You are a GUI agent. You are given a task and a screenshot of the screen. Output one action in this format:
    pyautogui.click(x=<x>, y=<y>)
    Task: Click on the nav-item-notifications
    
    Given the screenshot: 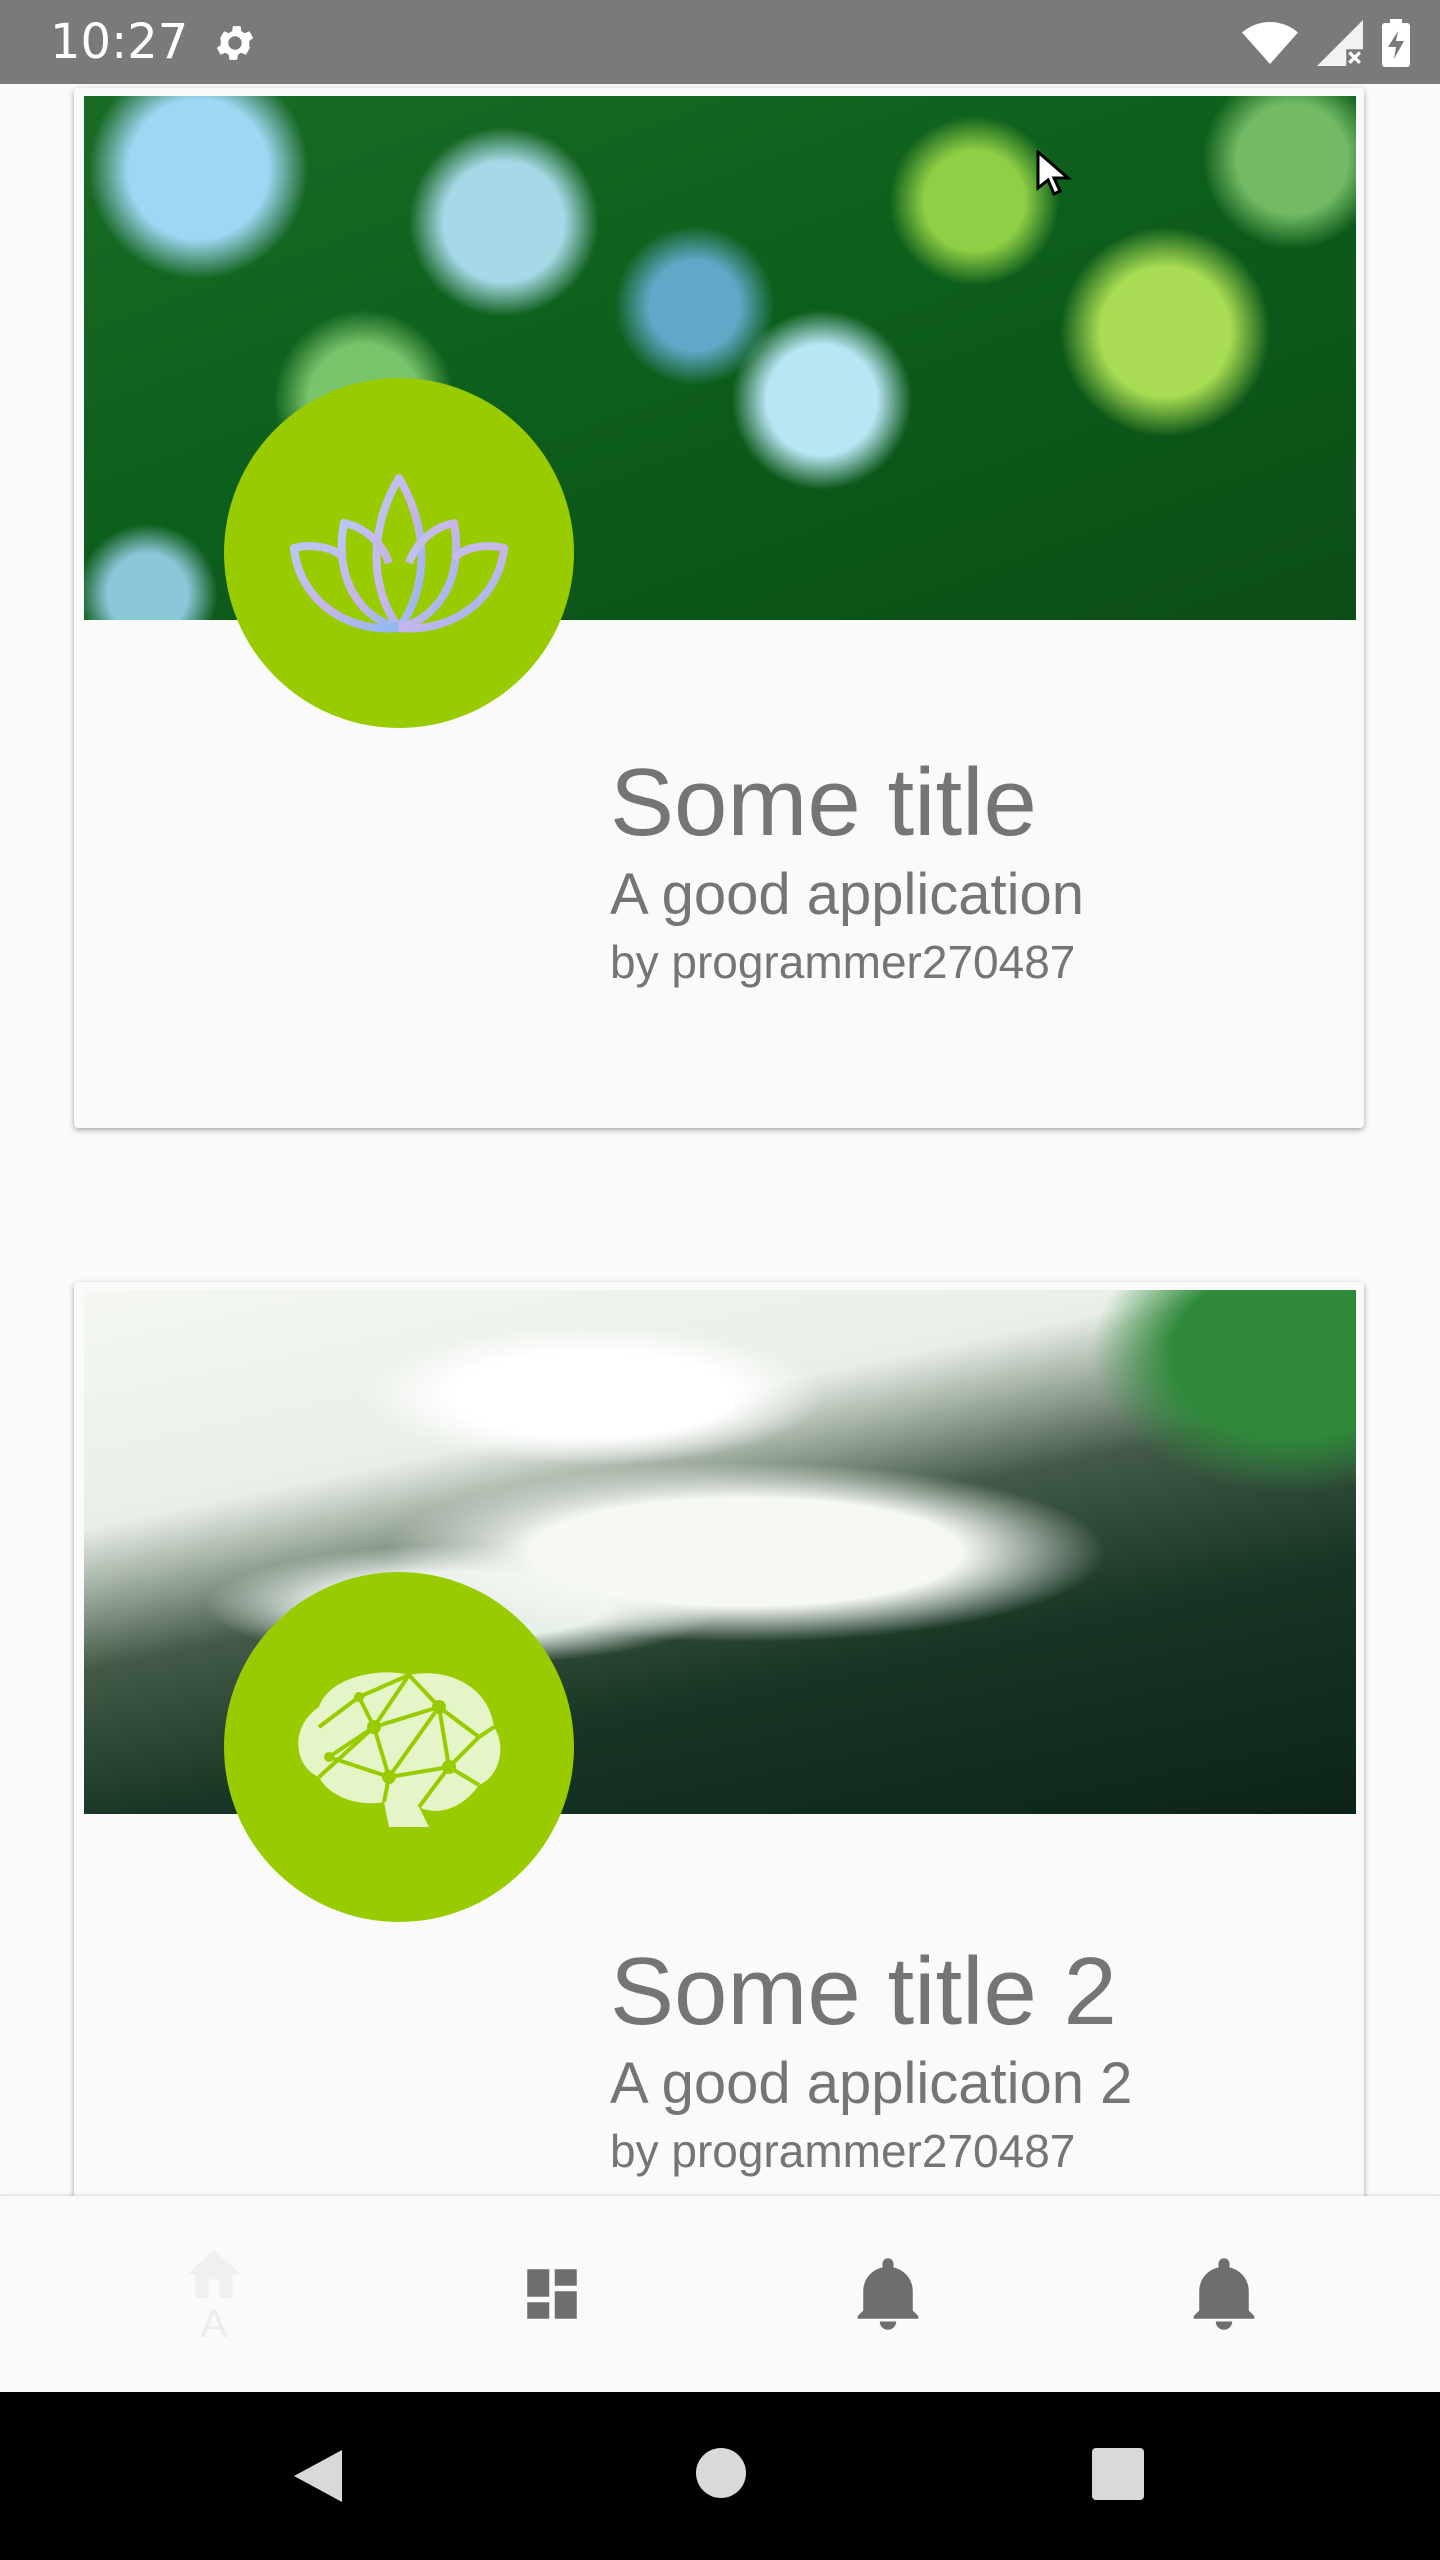 What is the action you would take?
    pyautogui.click(x=888, y=2294)
    